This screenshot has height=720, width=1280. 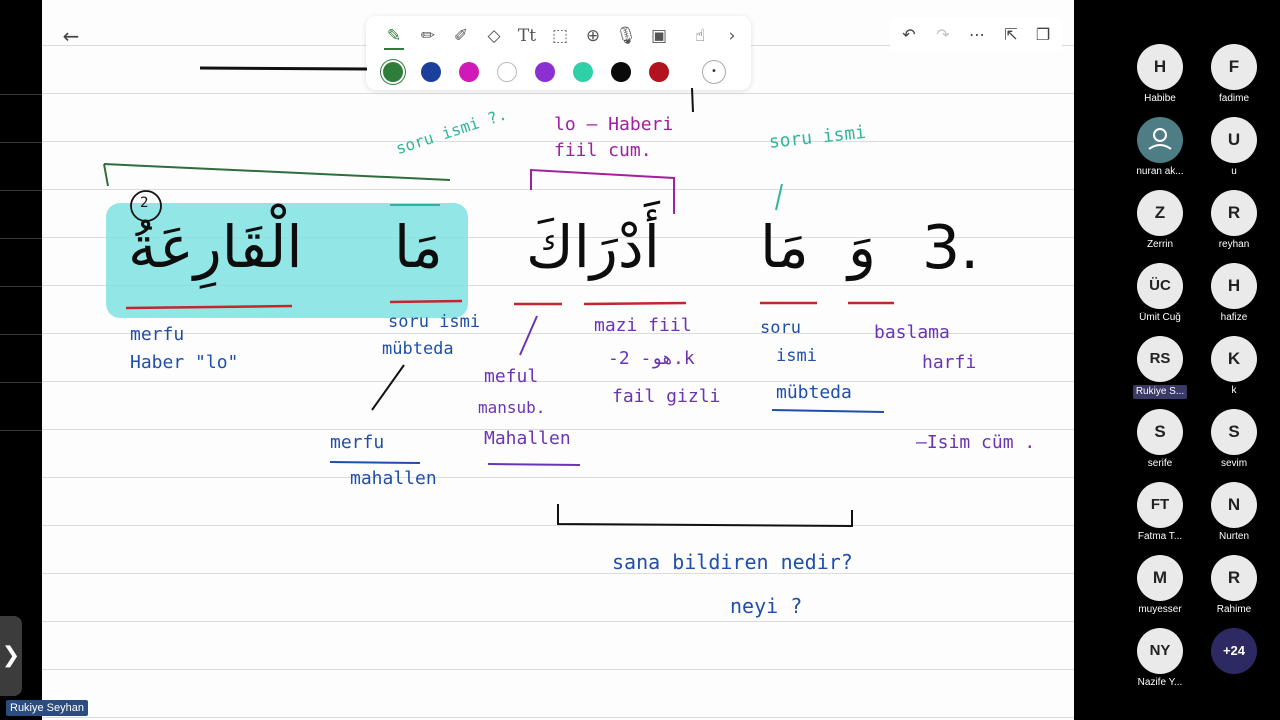 I want to click on note-soru-ismi: soru ismi, so click(x=434, y=322).